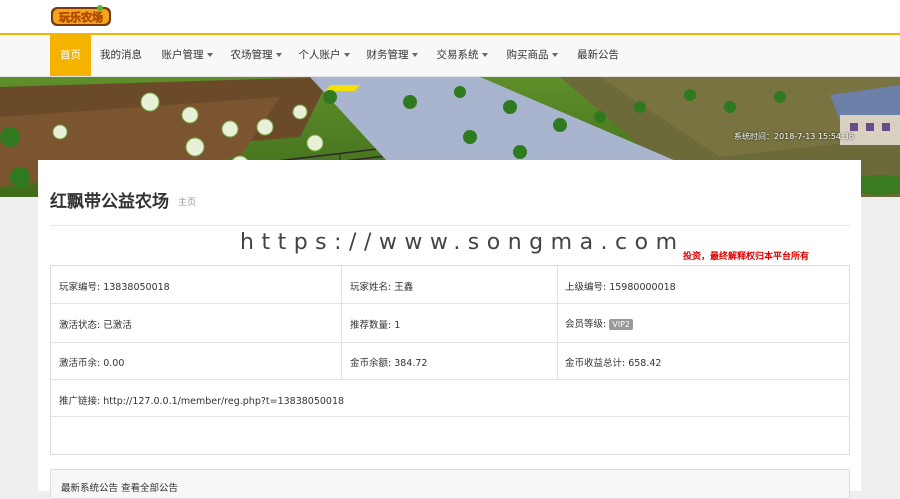  I want to click on nav-item-label: 购买商品, so click(527, 55).